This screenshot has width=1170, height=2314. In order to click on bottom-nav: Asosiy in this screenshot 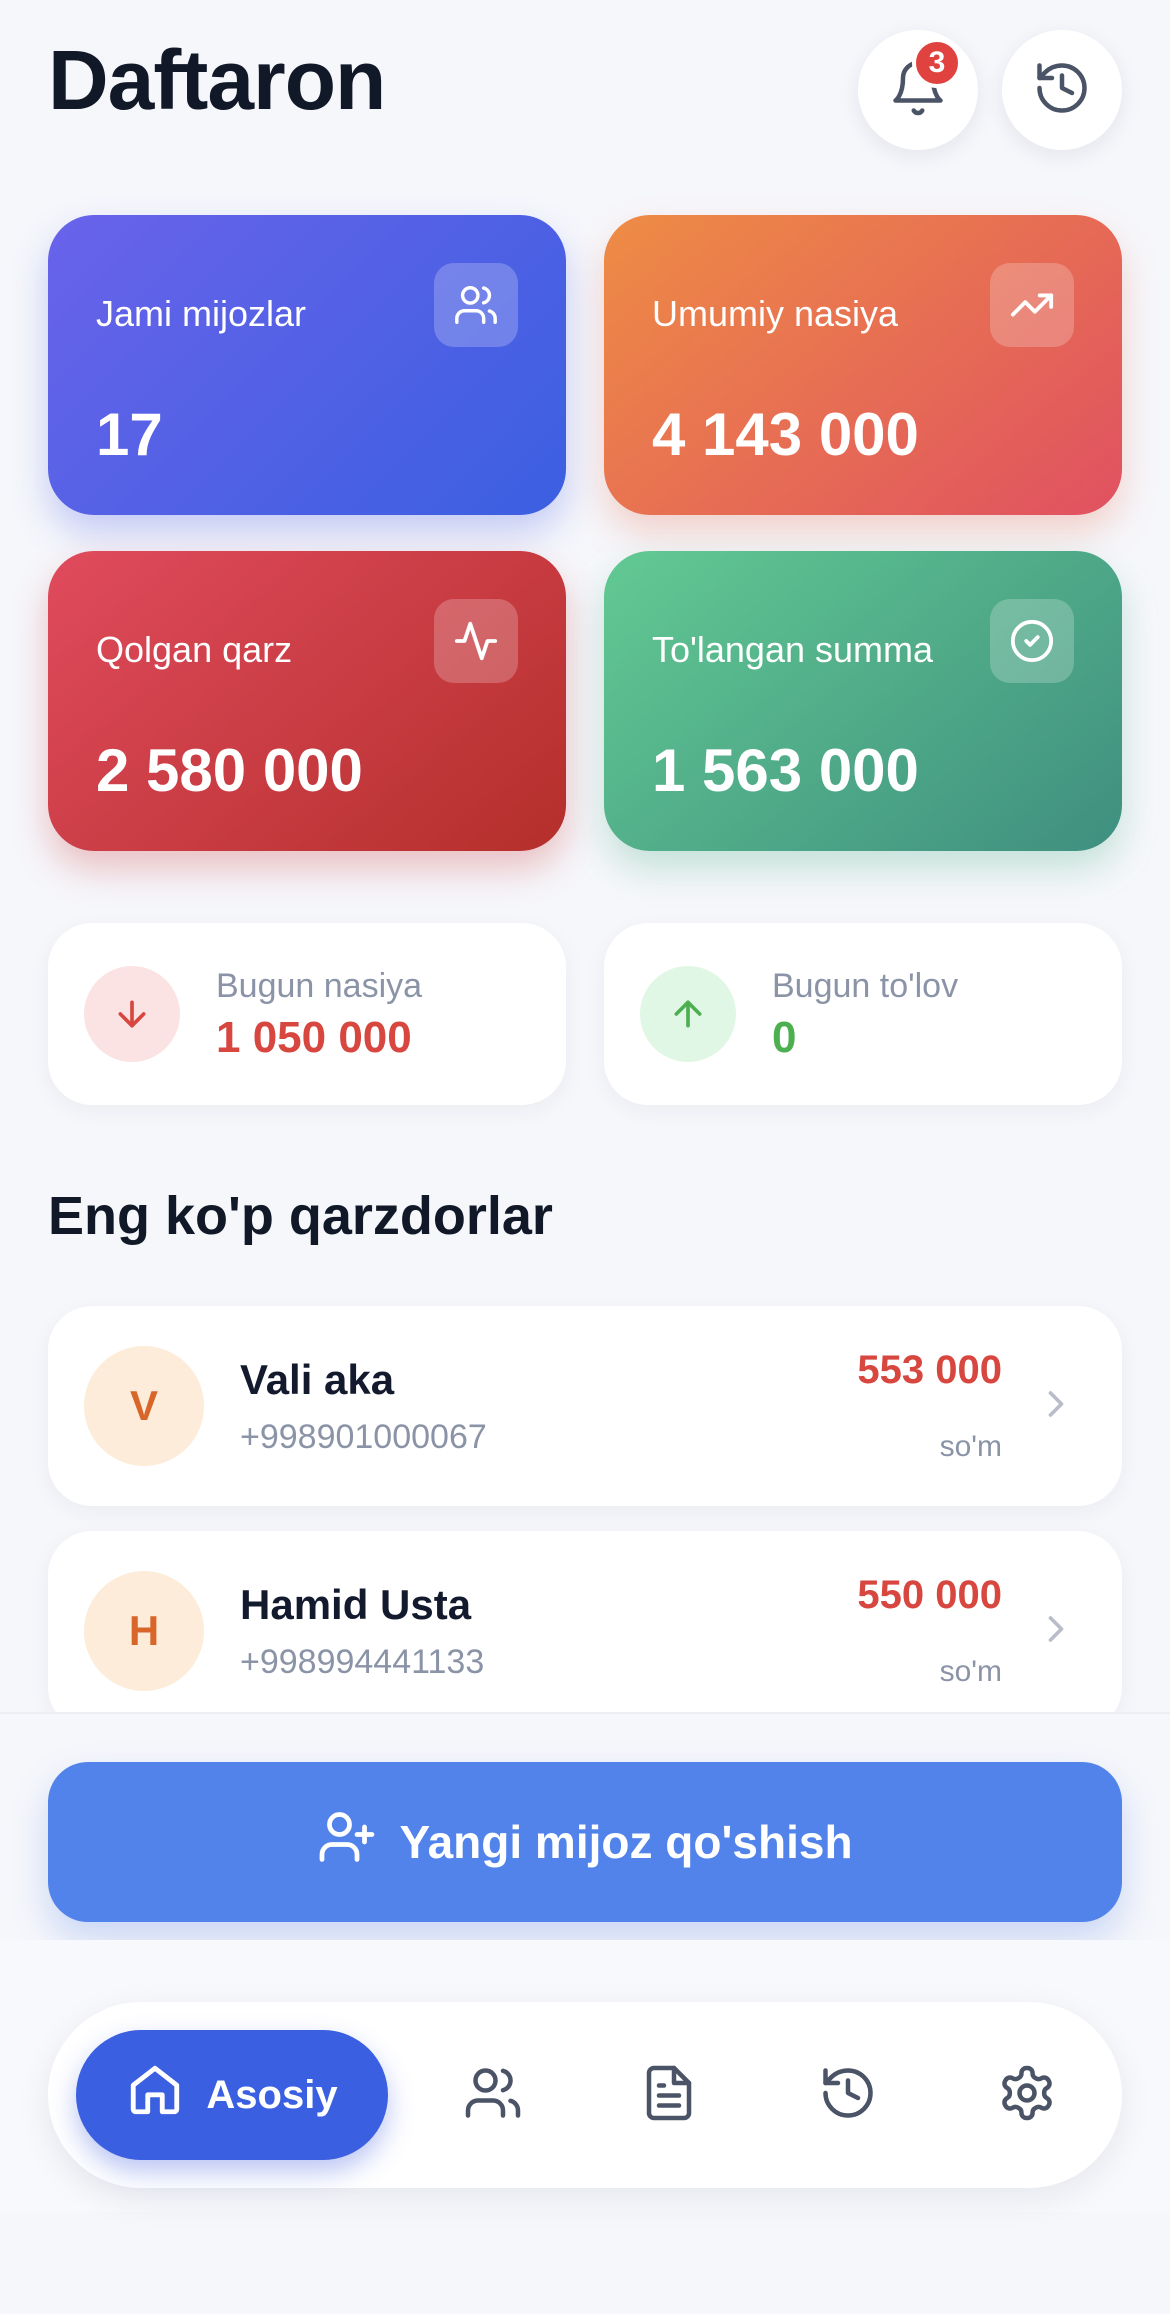, I will do `click(585, 2095)`.